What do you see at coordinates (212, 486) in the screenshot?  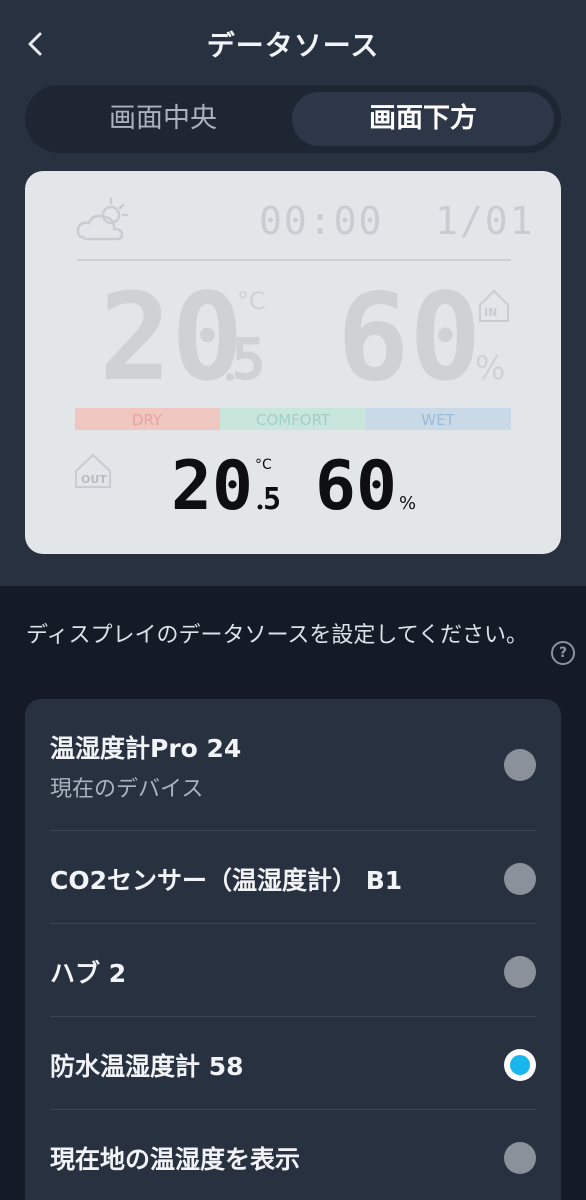 I see `outdoor-temp: 20` at bounding box center [212, 486].